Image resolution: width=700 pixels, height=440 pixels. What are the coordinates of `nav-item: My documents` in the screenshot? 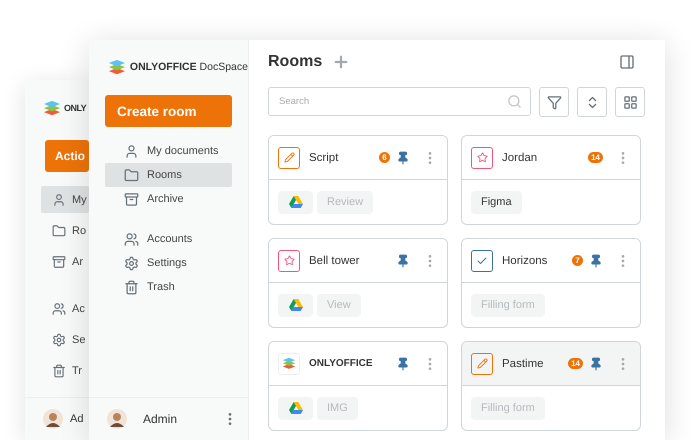 It's located at (168, 151).